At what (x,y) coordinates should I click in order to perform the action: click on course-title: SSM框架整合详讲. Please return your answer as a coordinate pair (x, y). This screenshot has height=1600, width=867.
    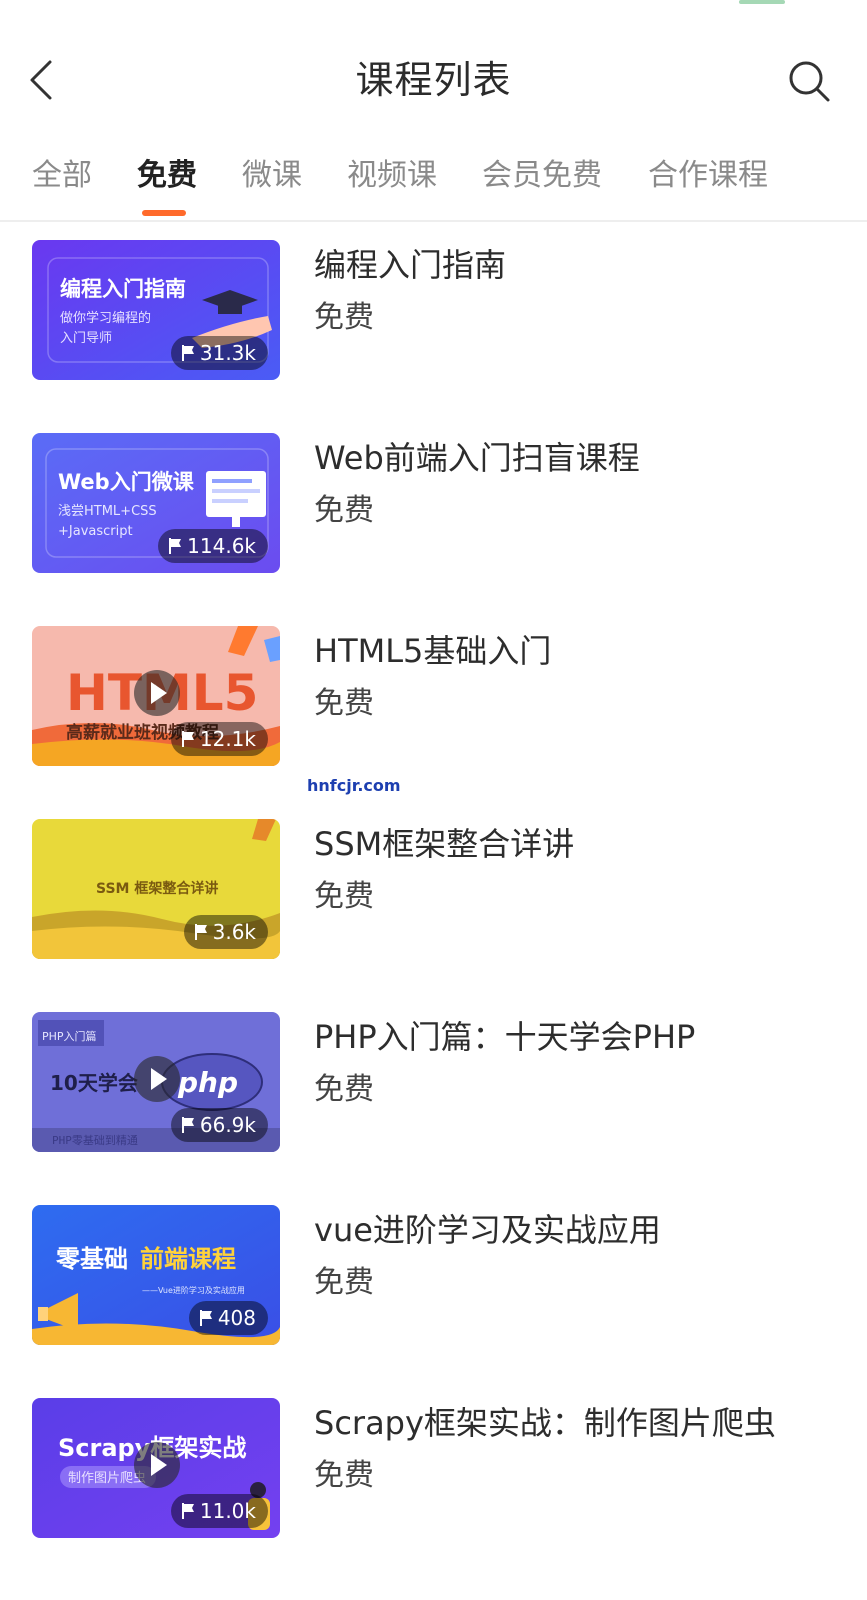
    Looking at the image, I should click on (444, 844).